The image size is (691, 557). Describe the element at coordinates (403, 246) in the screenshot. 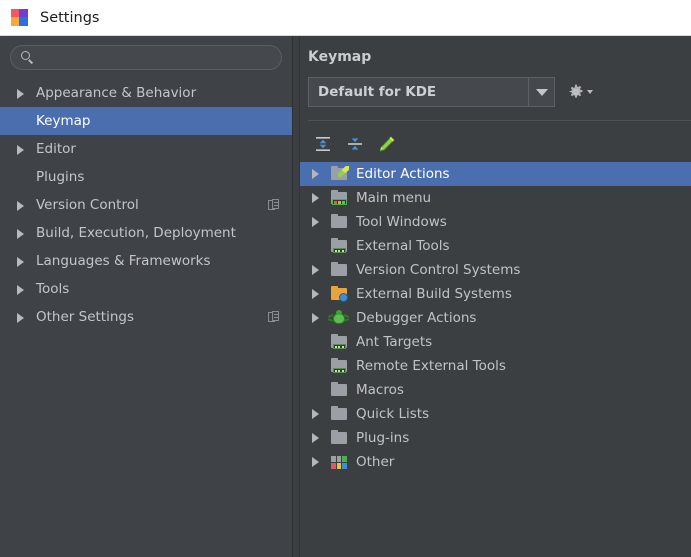

I see `tree-row-label: External Tools` at that location.